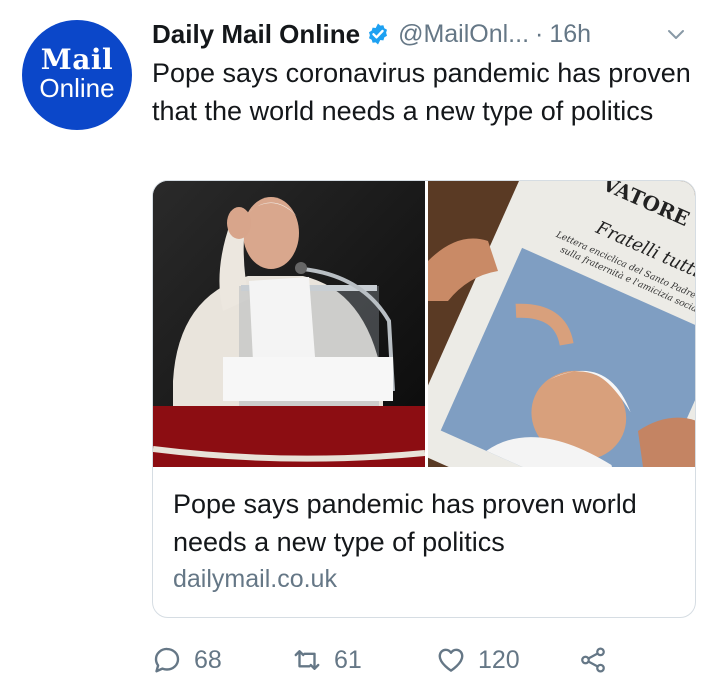  I want to click on card-domain: dailymail.co.uk, so click(255, 579).